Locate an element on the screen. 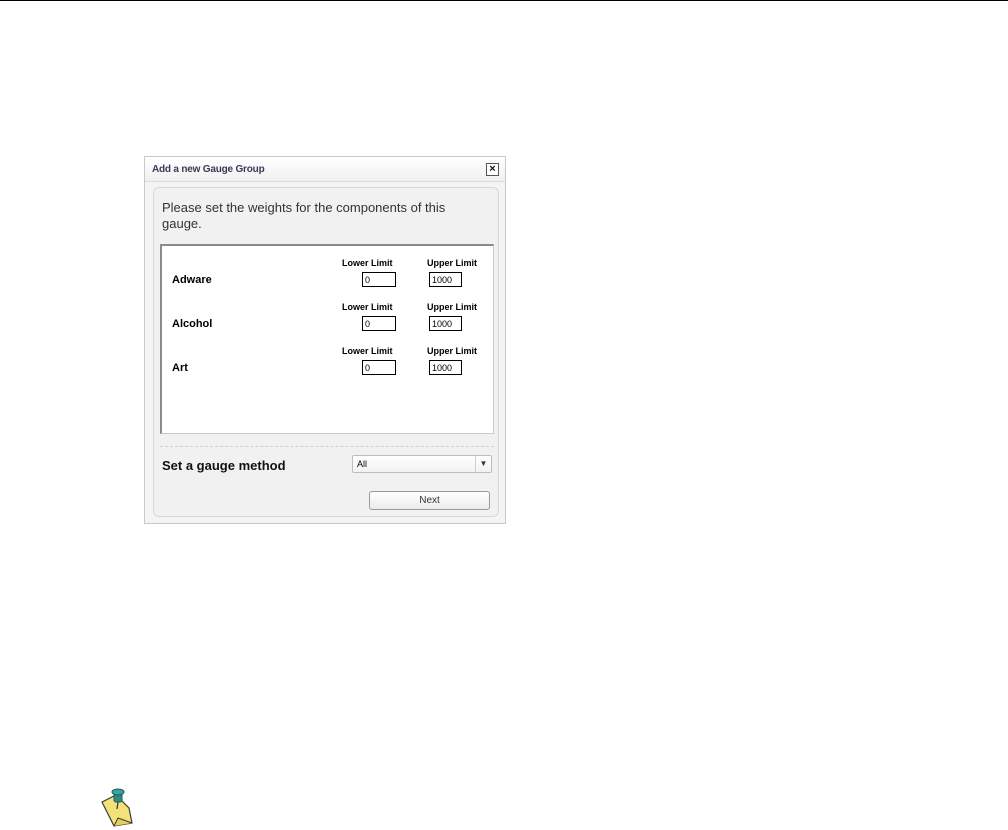 The width and height of the screenshot is (1008, 830). dialog-title: Add a new Gauge Group is located at coordinates (208, 169).